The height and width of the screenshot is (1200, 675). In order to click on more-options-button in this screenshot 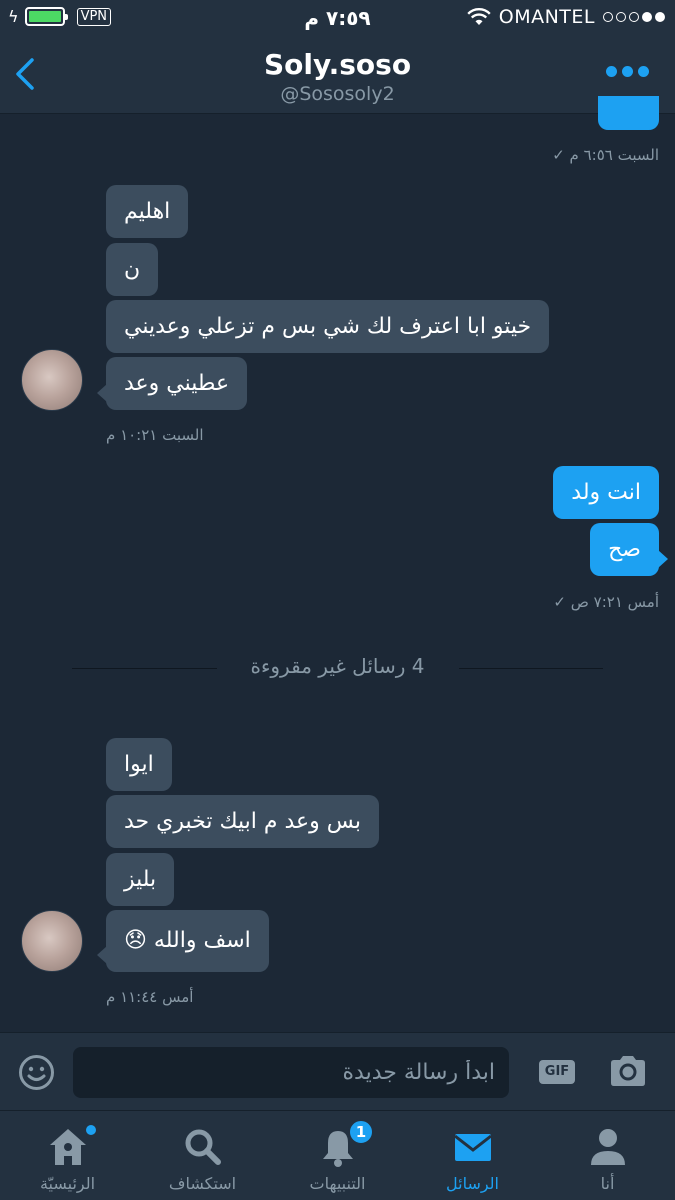, I will do `click(627, 71)`.